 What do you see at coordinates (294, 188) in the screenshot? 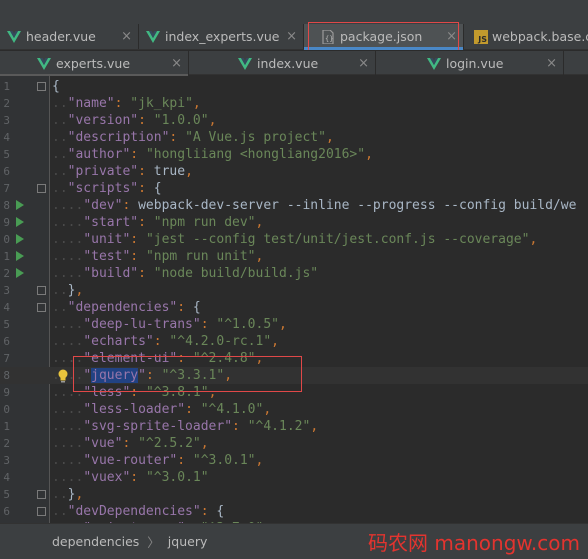
I see `code-line: 7 .."scripts": {` at bounding box center [294, 188].